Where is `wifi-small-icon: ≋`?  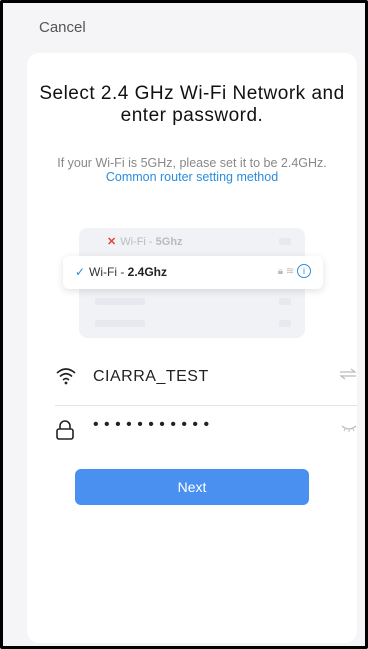 wifi-small-icon: ≋ is located at coordinates (290, 271).